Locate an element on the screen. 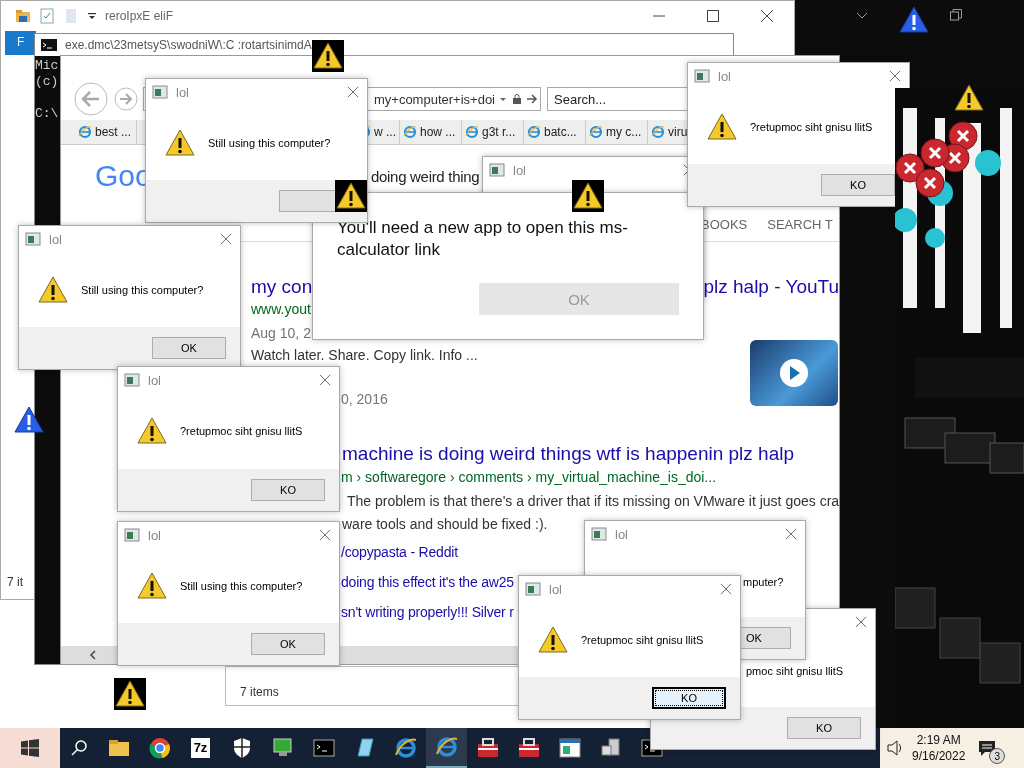 The image size is (1024, 768). result-snippet: The problem is that there's a driver that if its missing on VMware it just goes cra is located at coordinates (593, 501).